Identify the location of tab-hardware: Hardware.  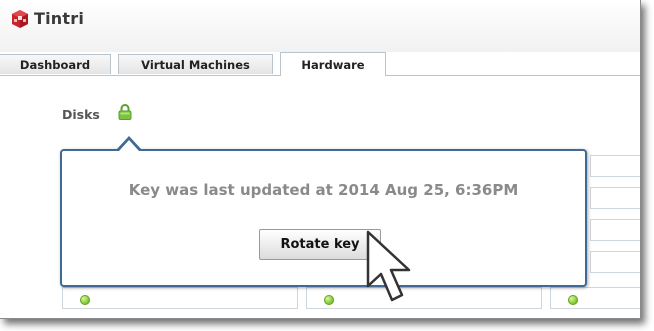
(333, 64).